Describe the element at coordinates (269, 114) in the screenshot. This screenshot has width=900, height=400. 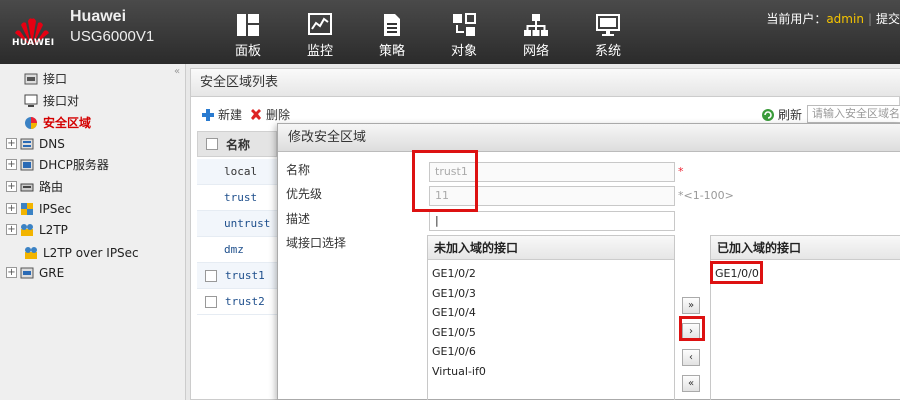
I see `delete-button: 删除` at that location.